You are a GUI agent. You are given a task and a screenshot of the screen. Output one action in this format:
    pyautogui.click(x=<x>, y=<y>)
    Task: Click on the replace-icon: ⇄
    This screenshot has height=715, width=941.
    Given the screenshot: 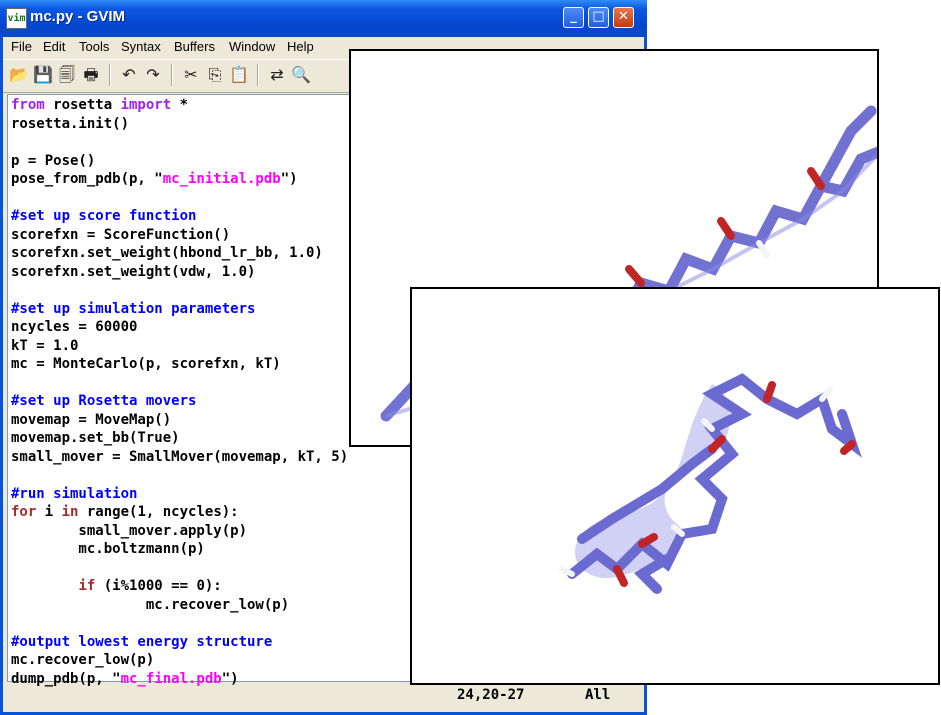 What is the action you would take?
    pyautogui.click(x=277, y=75)
    